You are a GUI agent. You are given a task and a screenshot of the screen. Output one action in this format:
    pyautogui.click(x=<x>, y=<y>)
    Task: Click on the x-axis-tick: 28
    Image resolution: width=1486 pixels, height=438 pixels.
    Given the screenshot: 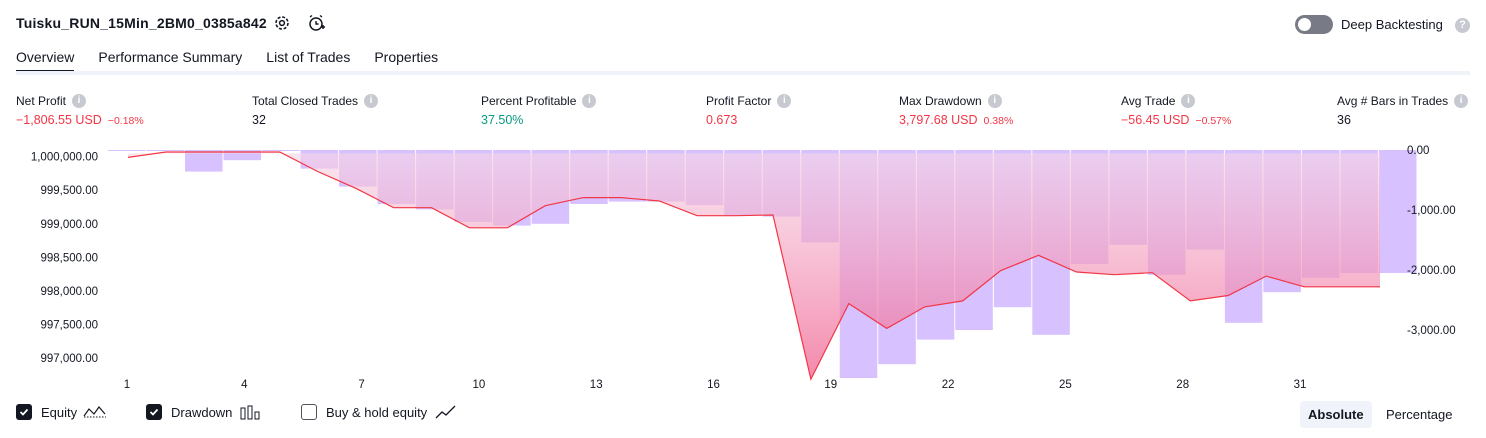 What is the action you would take?
    pyautogui.click(x=1182, y=384)
    